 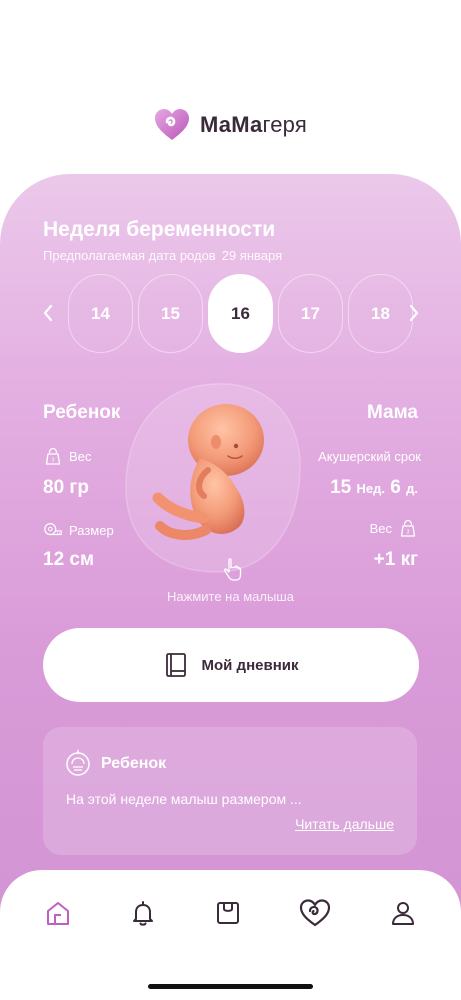 What do you see at coordinates (250, 665) in the screenshot?
I see `my-diary-label: Мой дневник` at bounding box center [250, 665].